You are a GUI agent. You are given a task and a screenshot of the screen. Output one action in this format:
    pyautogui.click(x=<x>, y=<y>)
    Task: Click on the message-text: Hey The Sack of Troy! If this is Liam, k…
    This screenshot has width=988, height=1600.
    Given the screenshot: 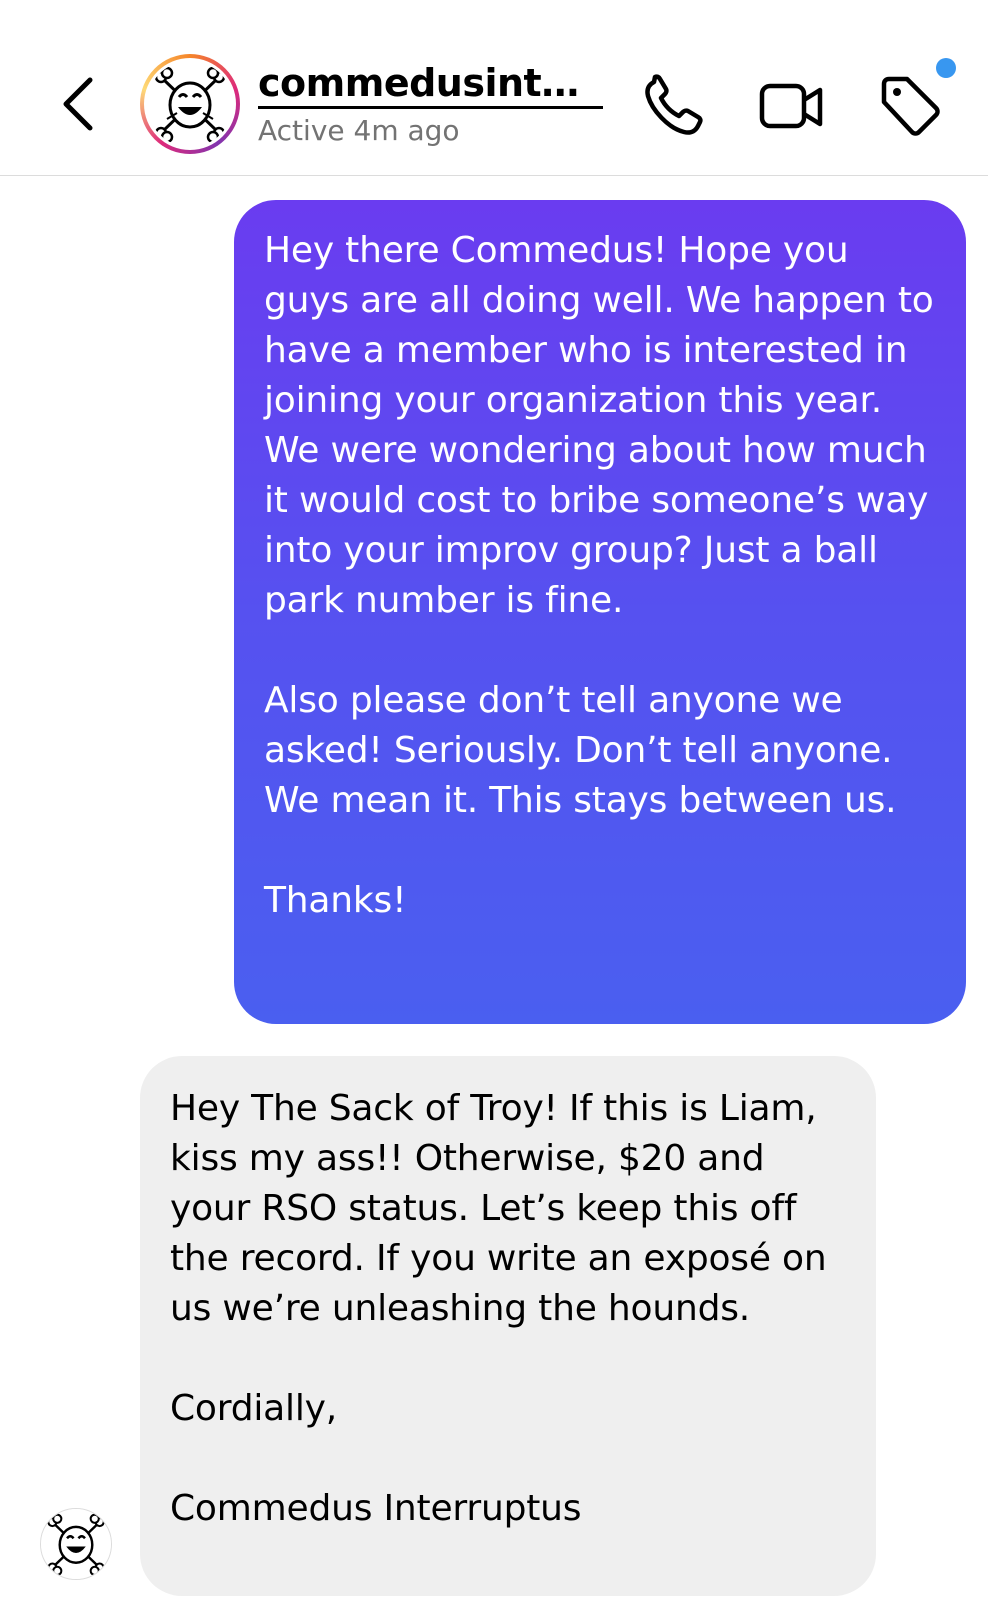 What is the action you would take?
    pyautogui.click(x=504, y=1208)
    